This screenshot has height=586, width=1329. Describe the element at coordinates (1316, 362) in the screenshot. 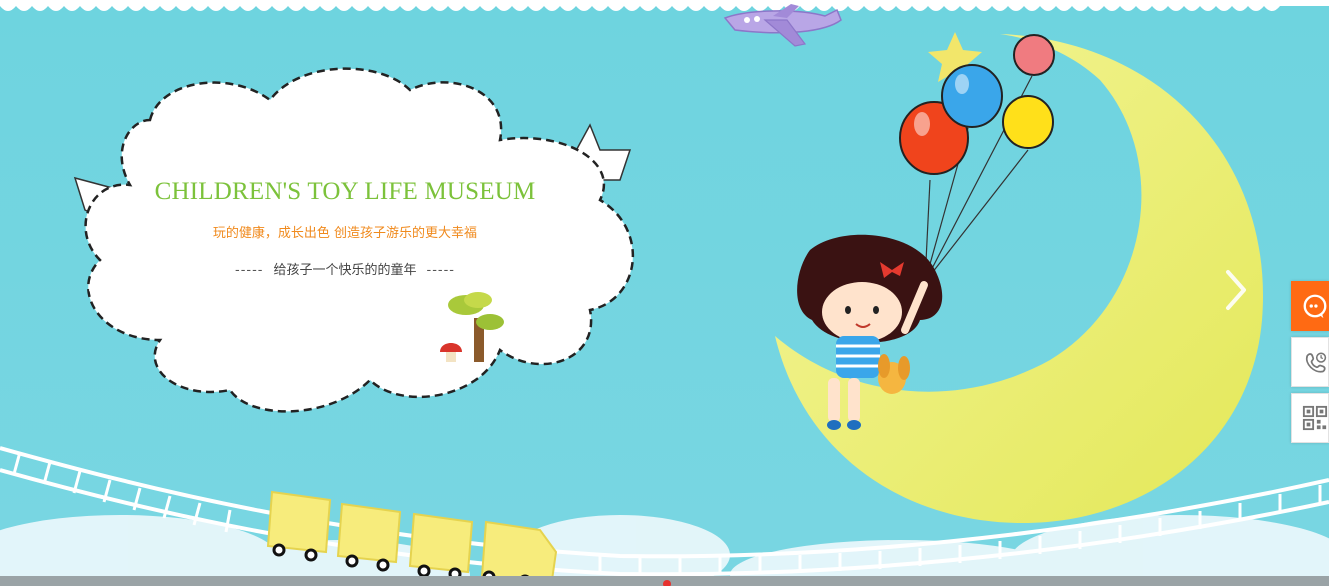

I see `phone-clock-icon` at that location.